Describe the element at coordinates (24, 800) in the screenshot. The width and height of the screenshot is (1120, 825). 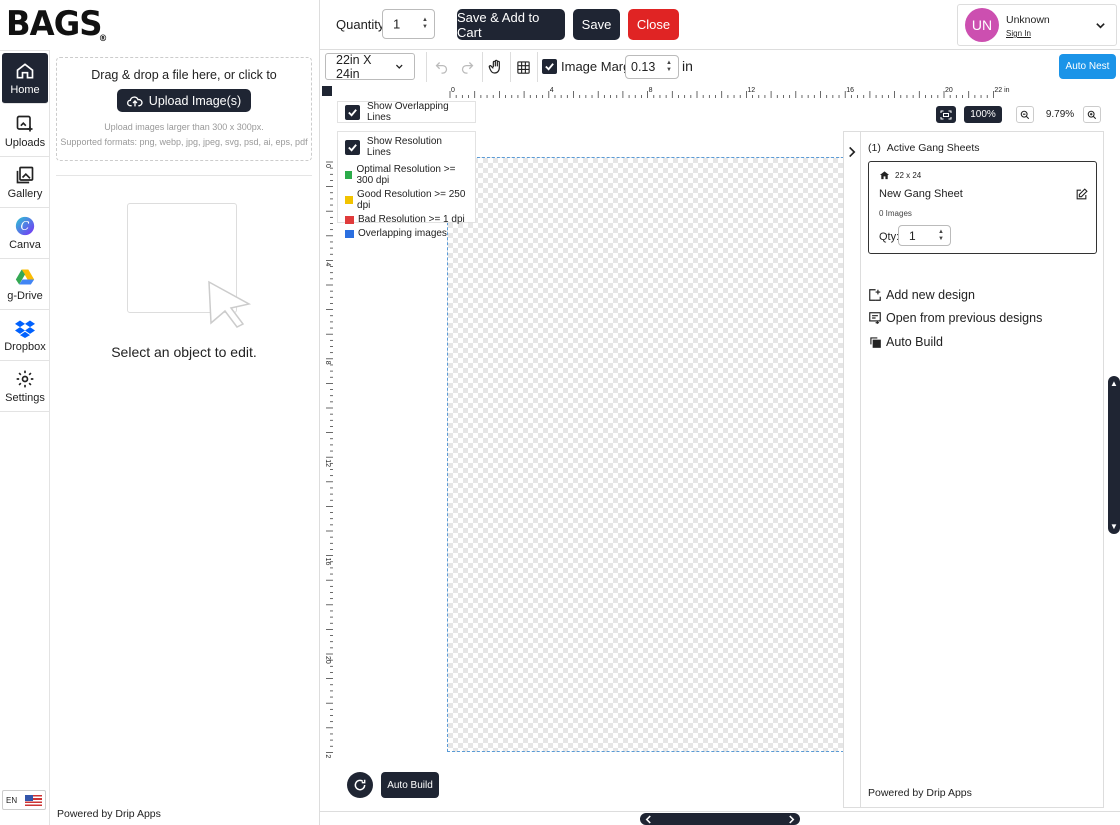
I see `language-selector: EN` at that location.